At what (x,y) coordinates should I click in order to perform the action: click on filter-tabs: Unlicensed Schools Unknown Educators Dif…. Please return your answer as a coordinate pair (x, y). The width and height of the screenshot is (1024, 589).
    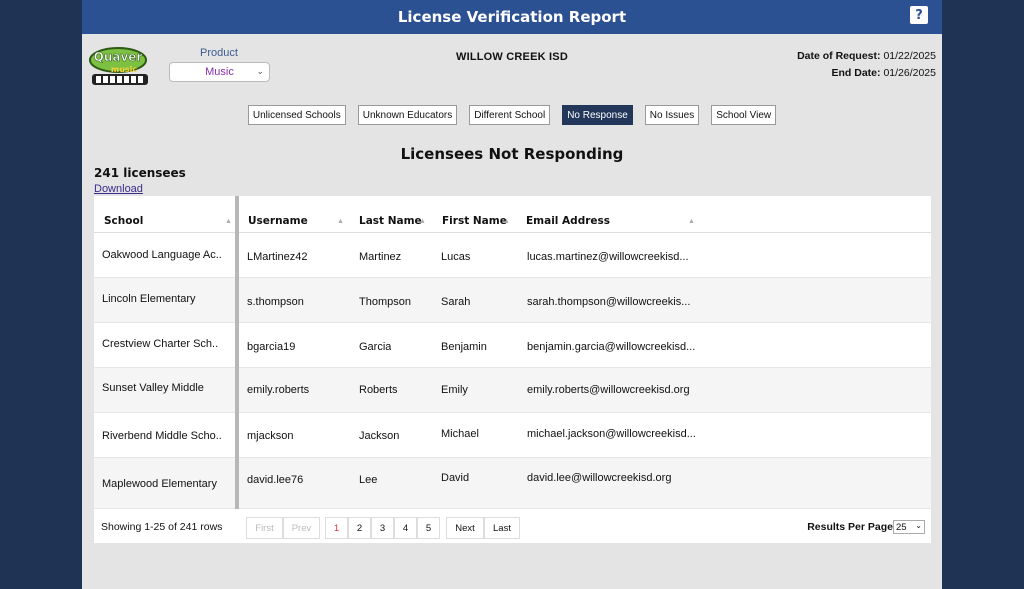
    Looking at the image, I should click on (512, 115).